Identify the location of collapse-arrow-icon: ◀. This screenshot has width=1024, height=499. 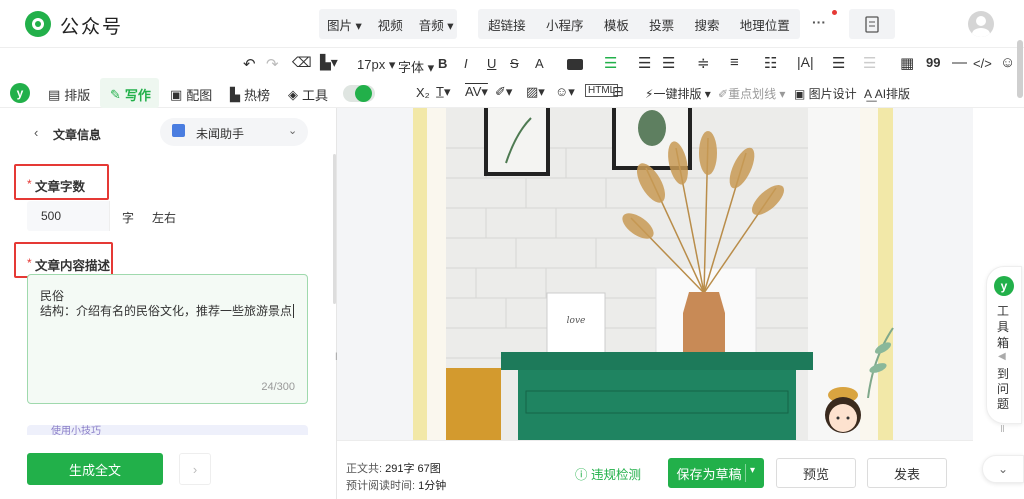
(1002, 356).